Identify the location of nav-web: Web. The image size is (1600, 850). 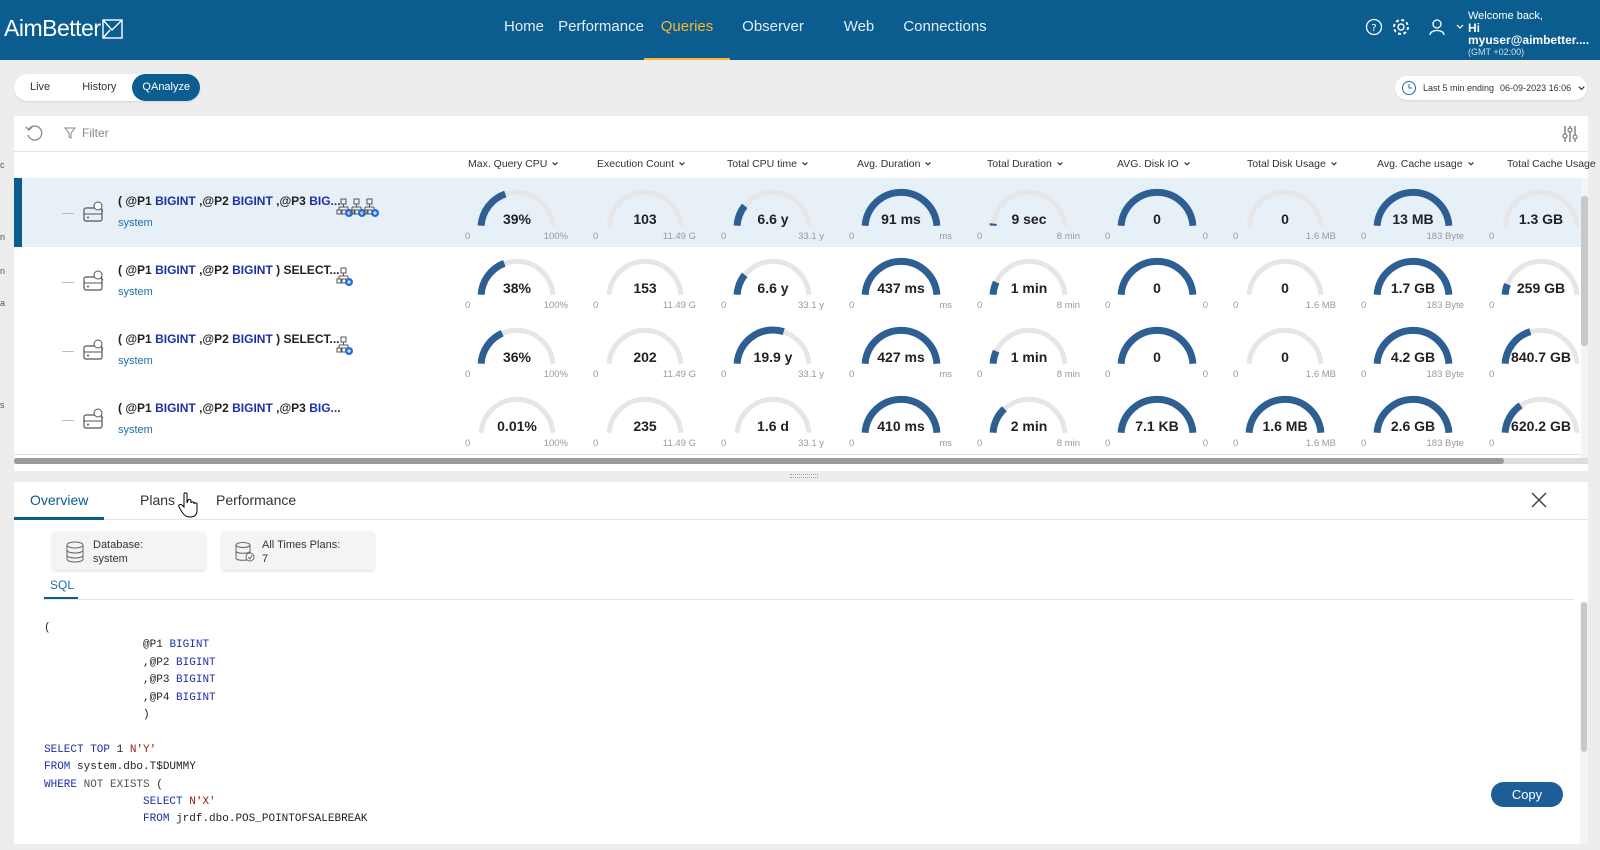
(859, 30).